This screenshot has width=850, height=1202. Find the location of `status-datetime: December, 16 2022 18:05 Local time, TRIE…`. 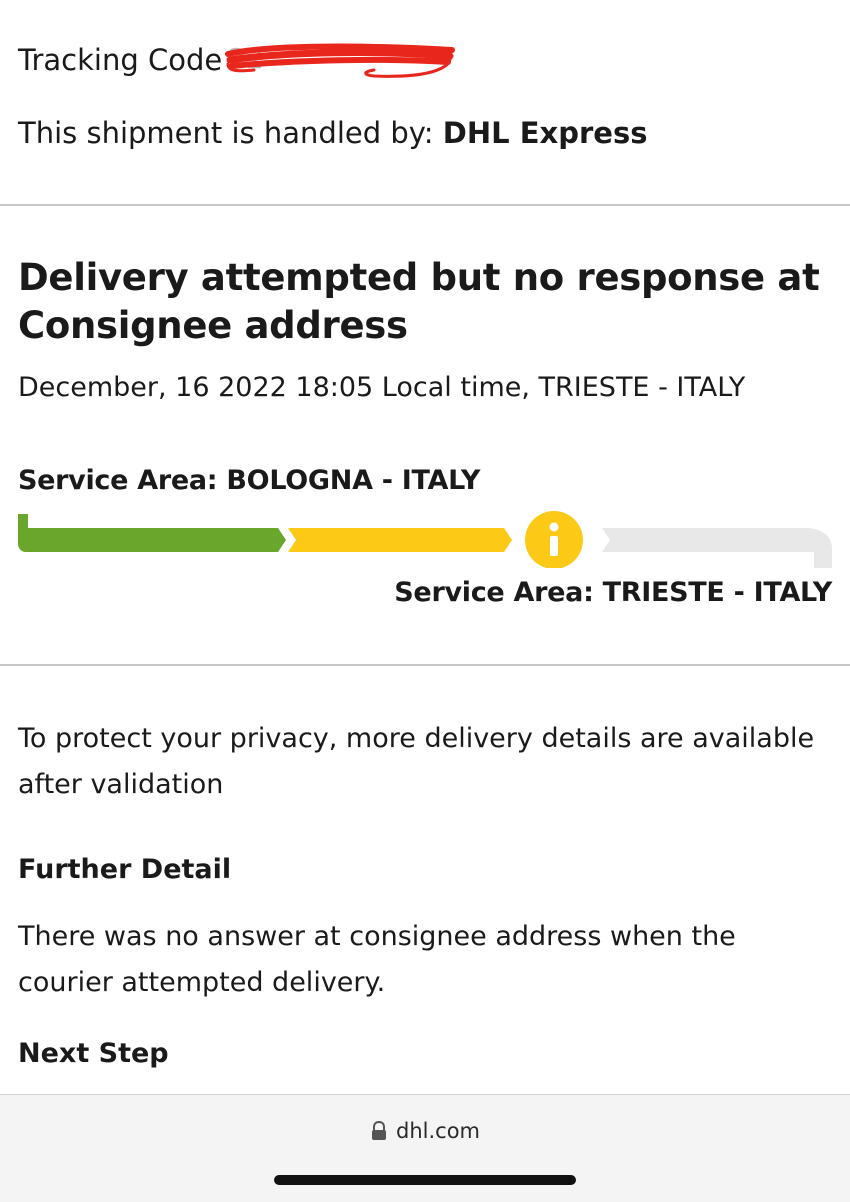

status-datetime: December, 16 2022 18:05 Local time, TRIE… is located at coordinates (382, 387).